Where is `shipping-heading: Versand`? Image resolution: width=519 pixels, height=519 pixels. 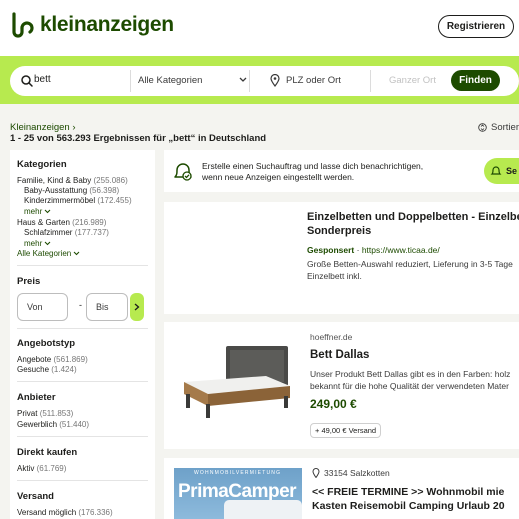 shipping-heading: Versand is located at coordinates (35, 496).